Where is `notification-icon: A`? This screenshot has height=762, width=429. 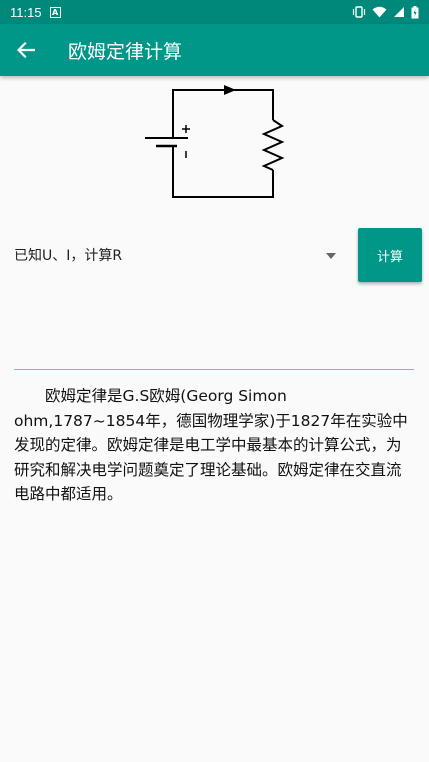
notification-icon: A is located at coordinates (55, 12).